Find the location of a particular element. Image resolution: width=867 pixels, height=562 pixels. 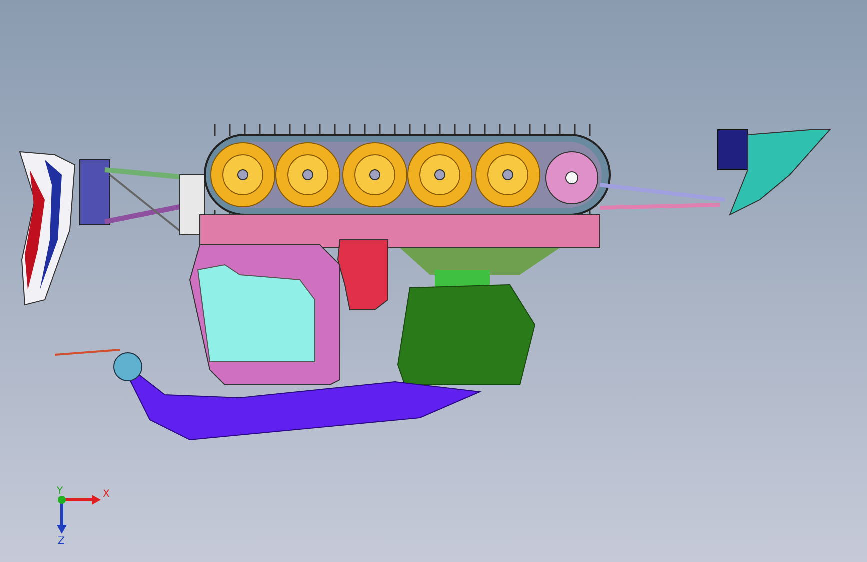

axis-triad-icon is located at coordinates (79, 514).